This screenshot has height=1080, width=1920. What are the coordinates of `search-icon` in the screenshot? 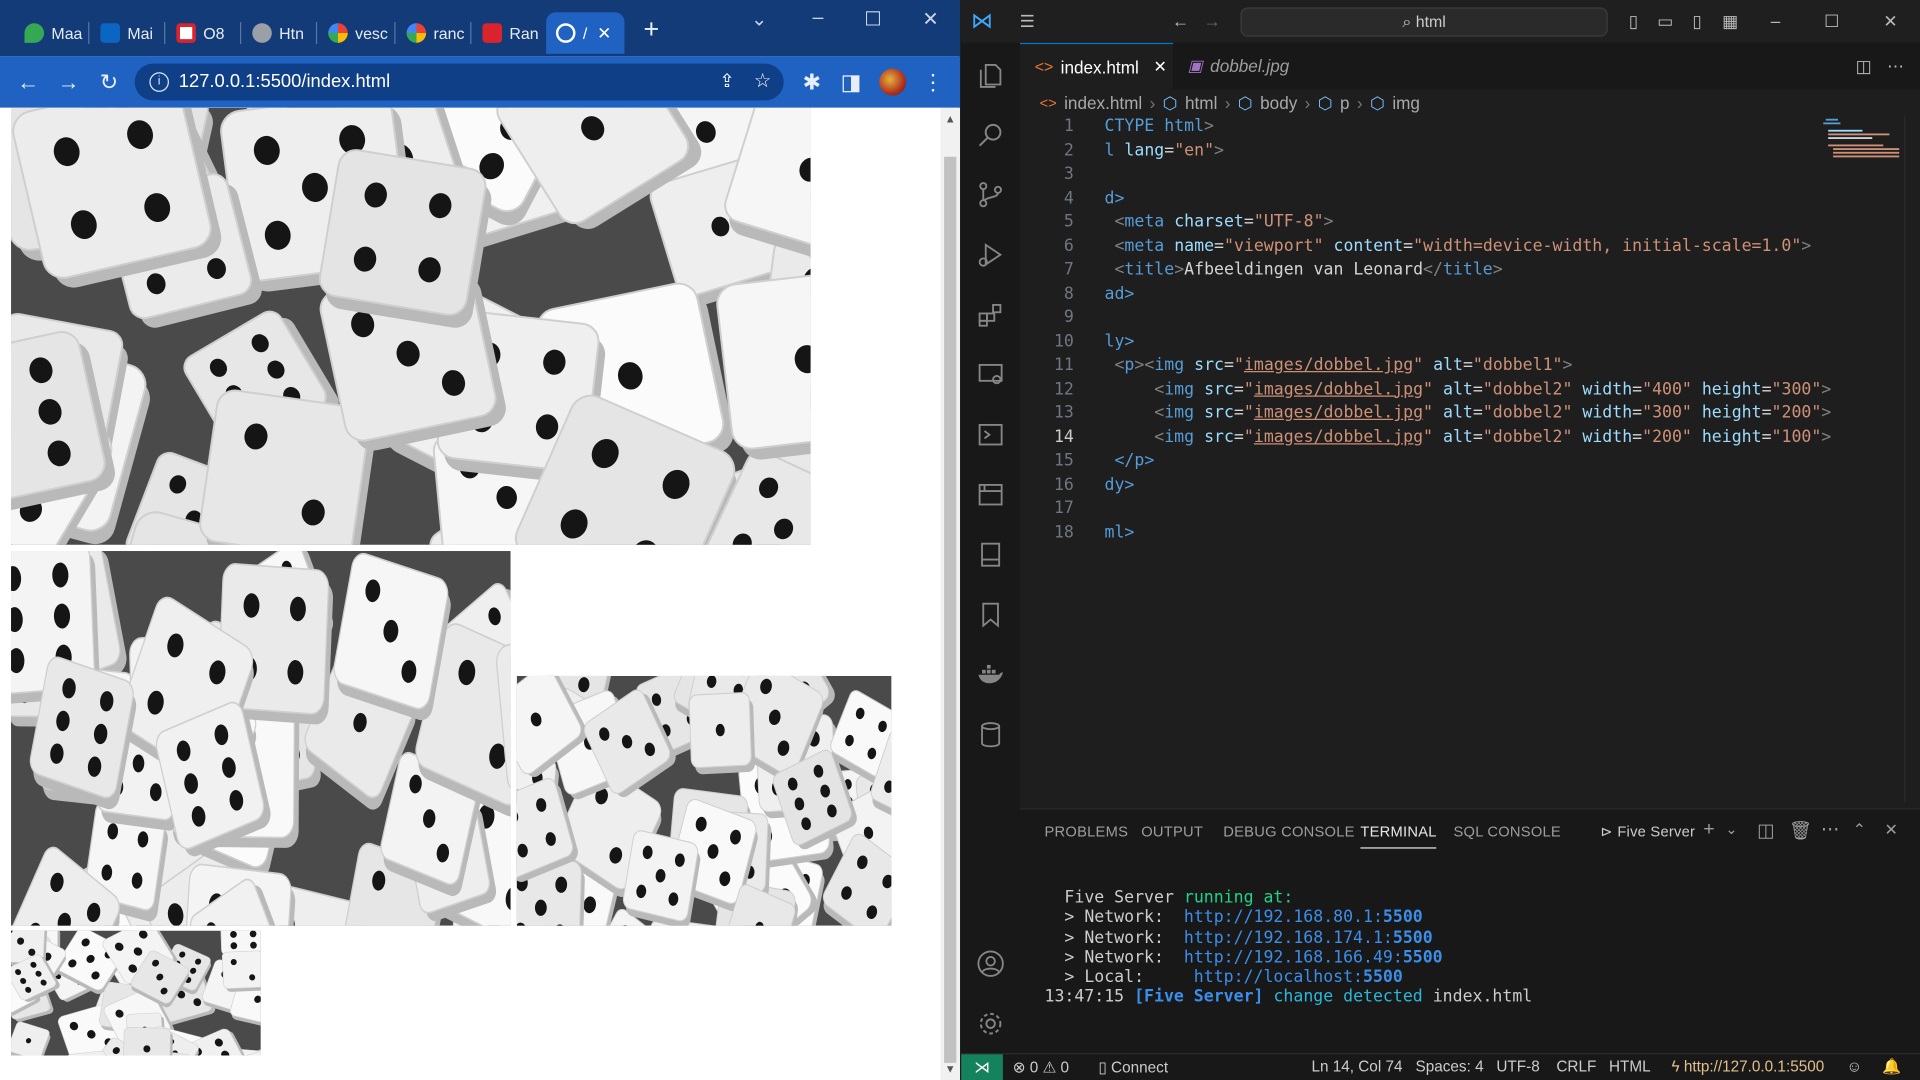 It's located at (990, 134).